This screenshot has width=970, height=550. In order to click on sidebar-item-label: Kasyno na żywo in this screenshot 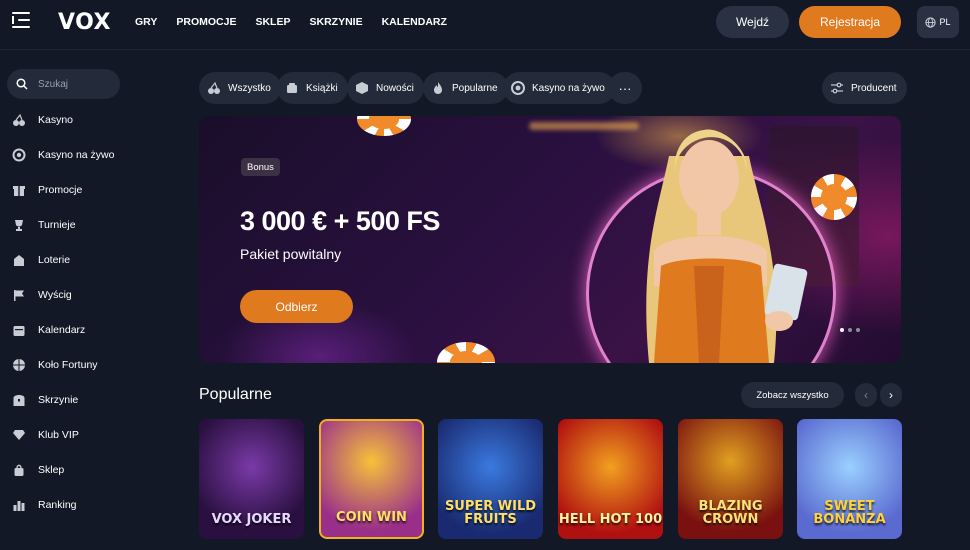, I will do `click(76, 155)`.